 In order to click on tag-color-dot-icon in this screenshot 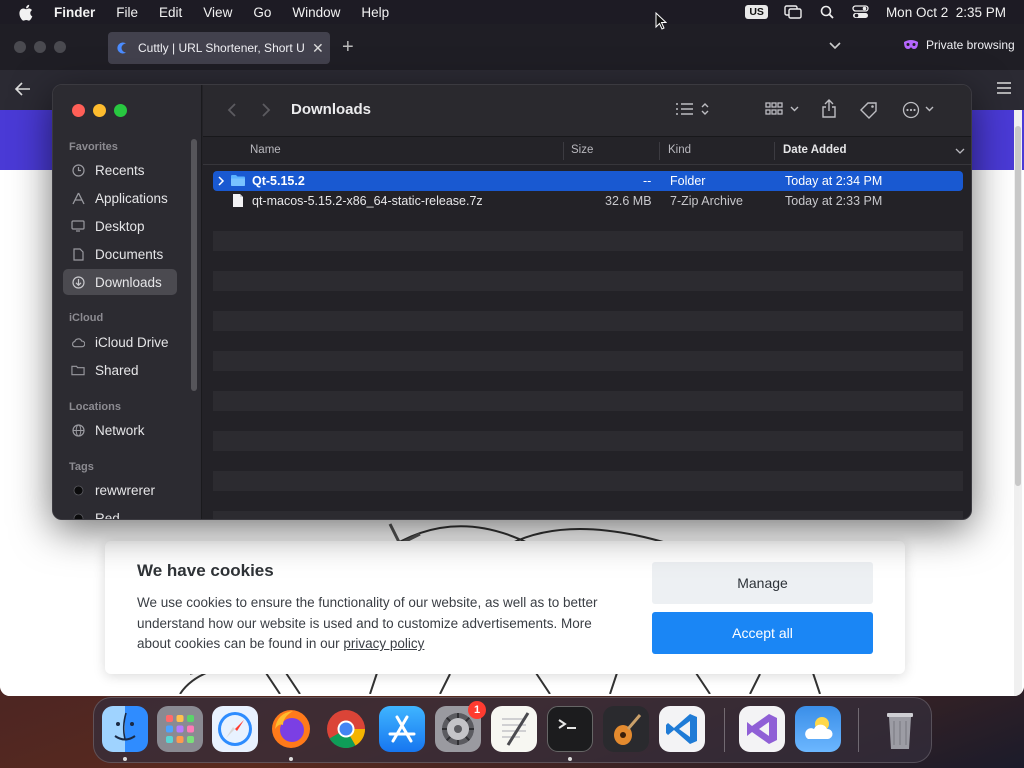, I will do `click(78, 490)`.